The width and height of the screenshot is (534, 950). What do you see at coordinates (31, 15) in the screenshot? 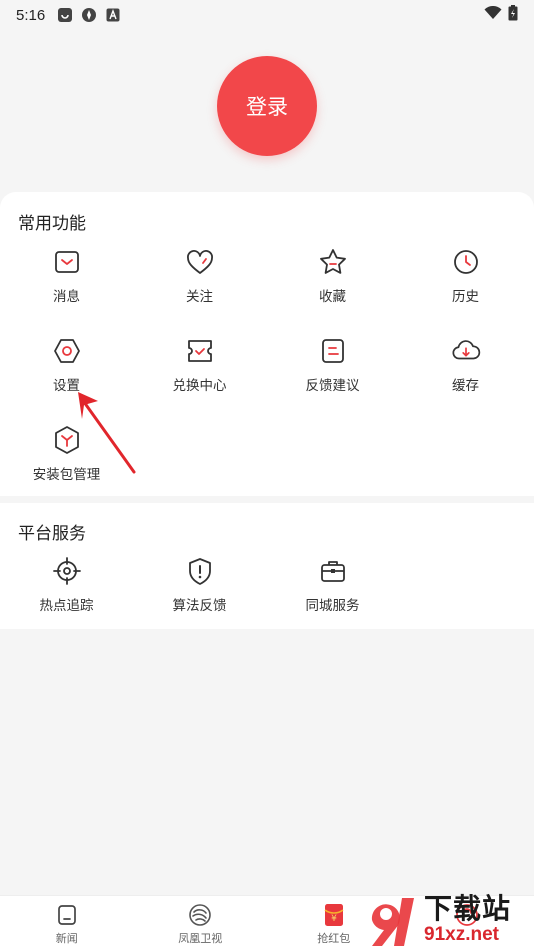
I see `status-time: 5:16` at bounding box center [31, 15].